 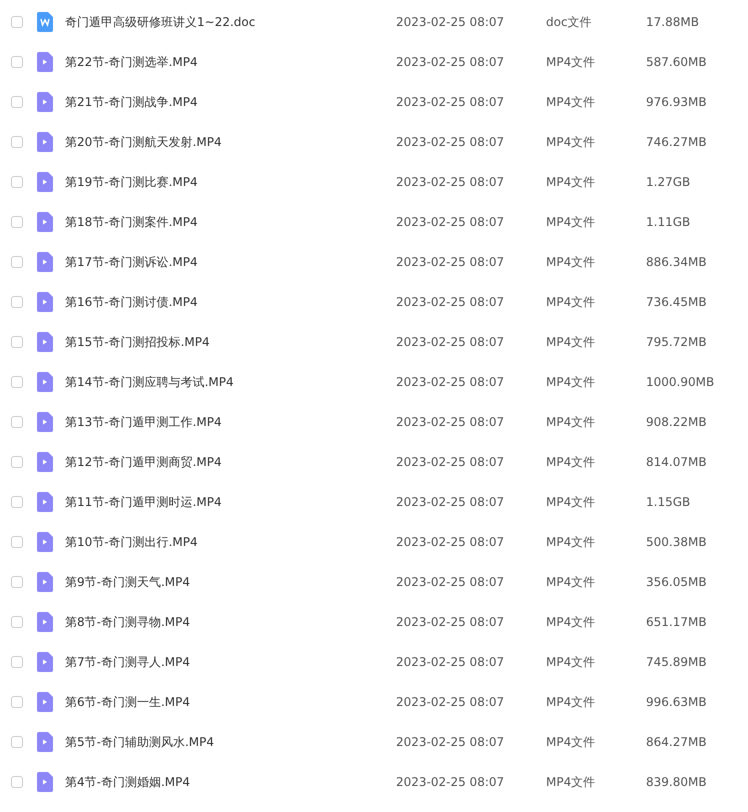 I want to click on file-name: 第22节-奇门测选举.MP4, so click(x=230, y=62).